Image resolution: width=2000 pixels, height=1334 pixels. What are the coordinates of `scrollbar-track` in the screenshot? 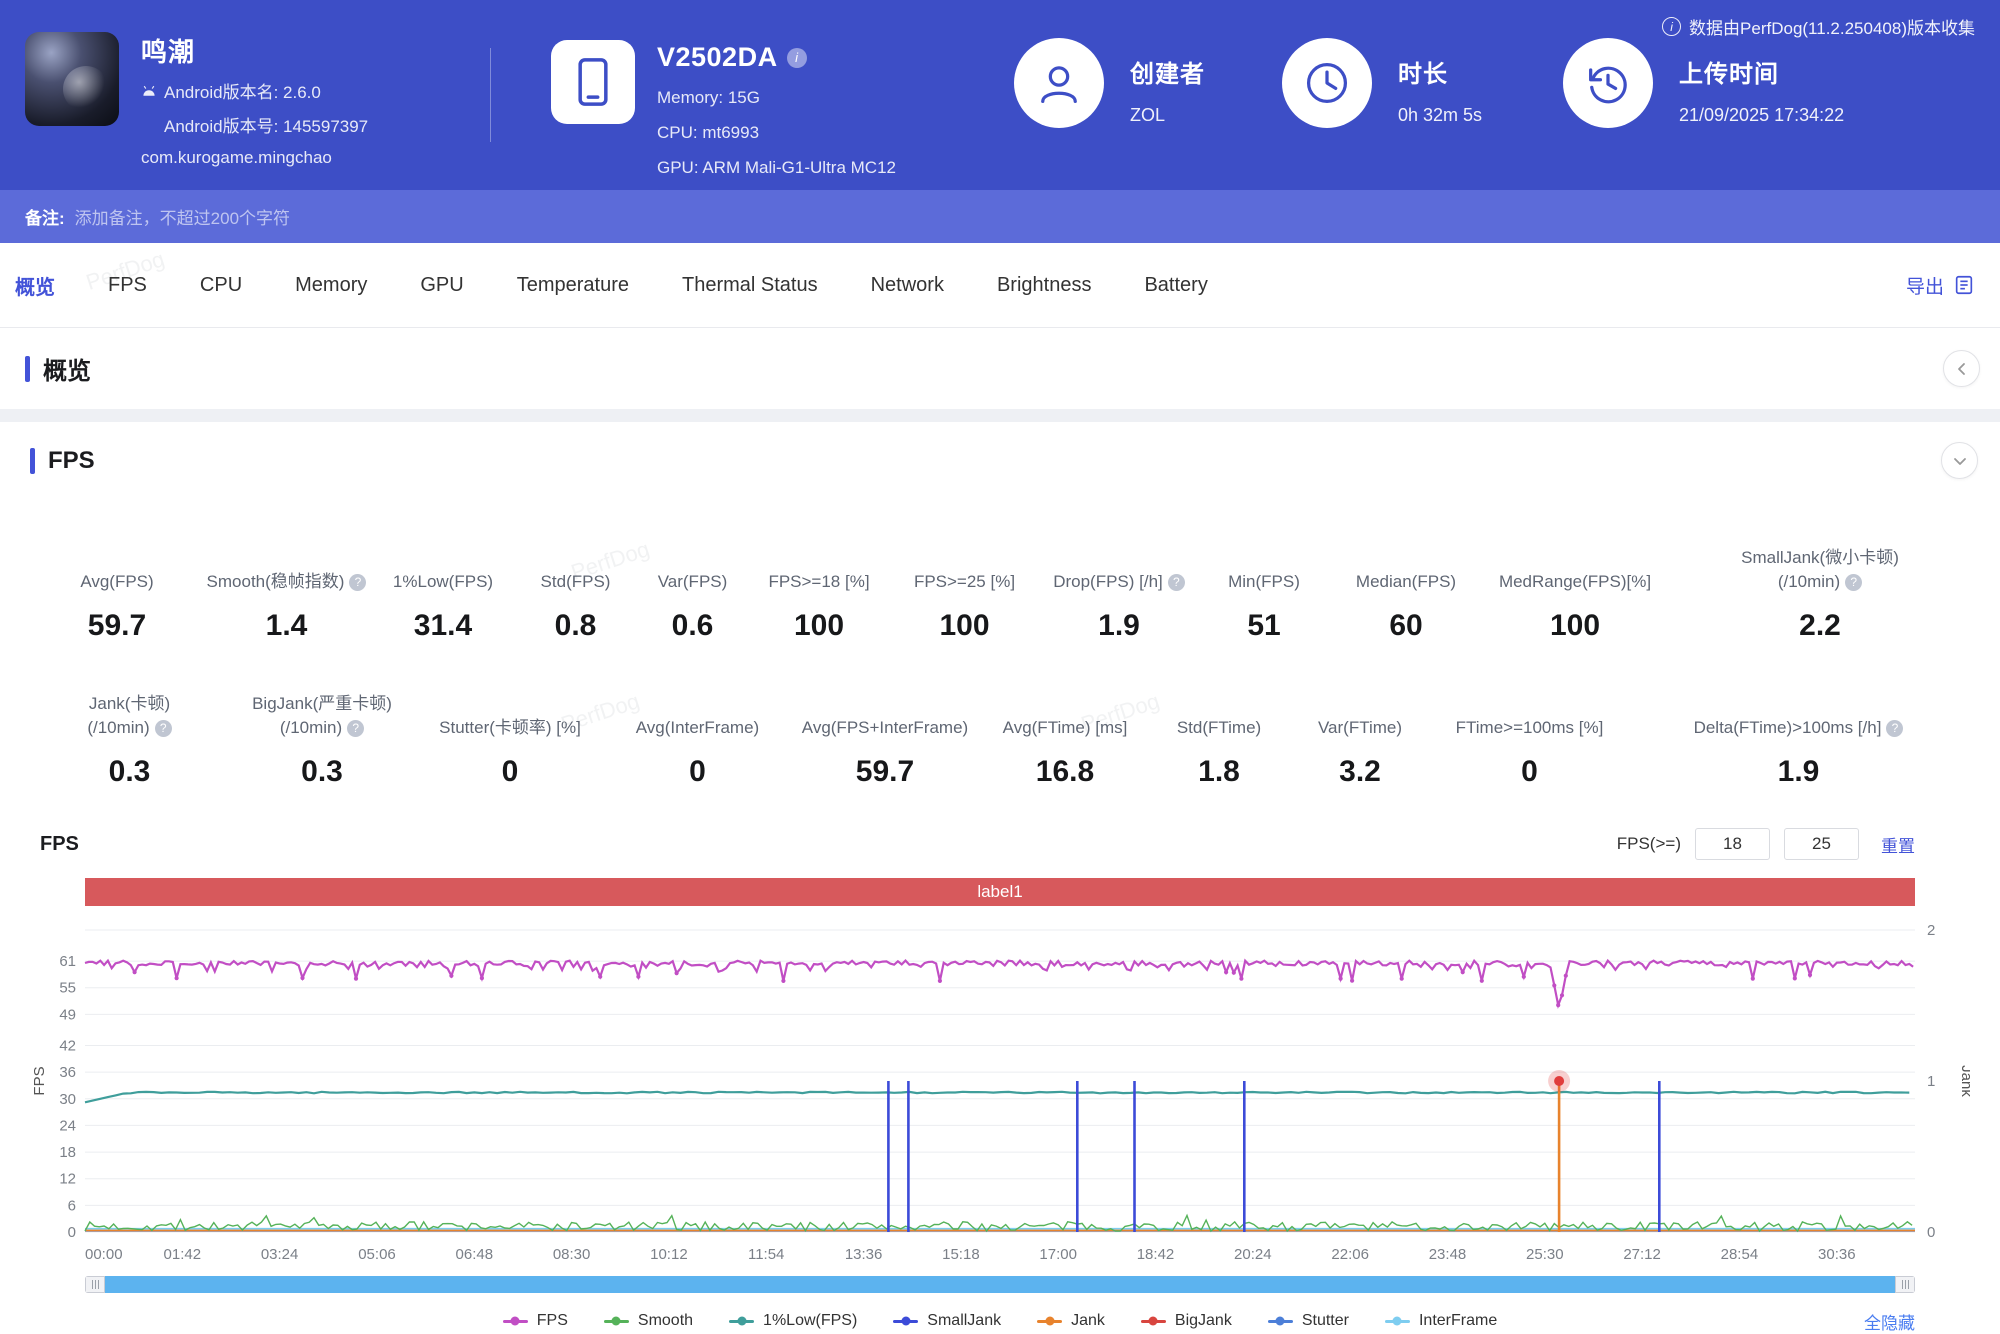 It's located at (1000, 1284).